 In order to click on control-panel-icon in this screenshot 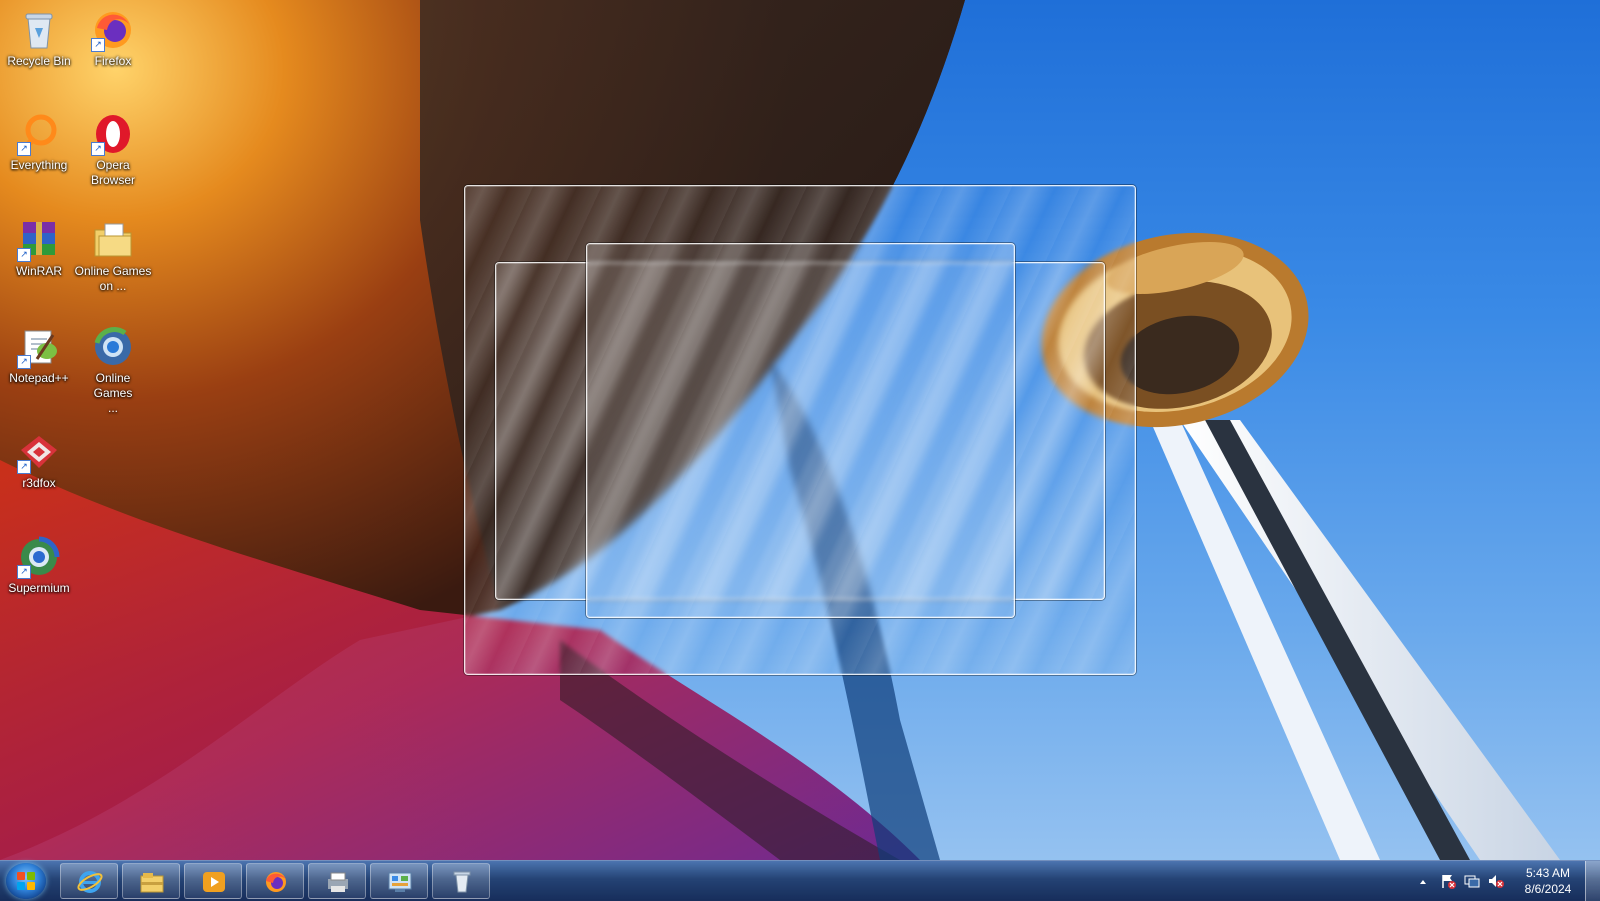, I will do `click(400, 882)`.